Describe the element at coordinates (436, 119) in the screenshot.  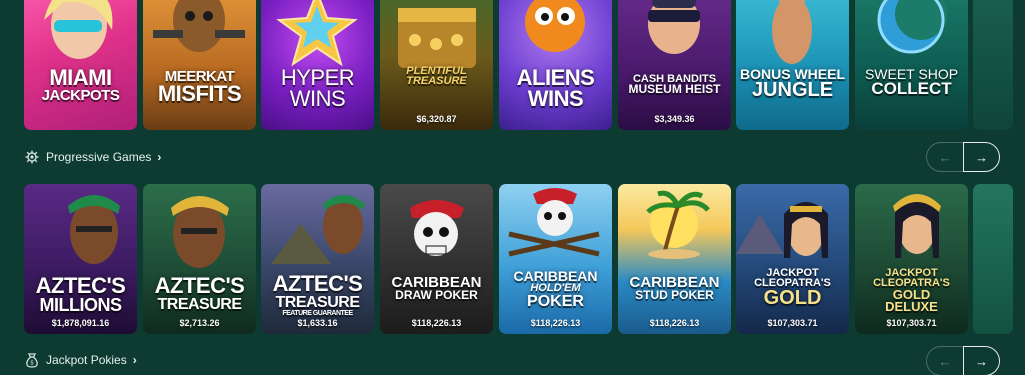
I see `jackpot-amount: $6,320.87` at that location.